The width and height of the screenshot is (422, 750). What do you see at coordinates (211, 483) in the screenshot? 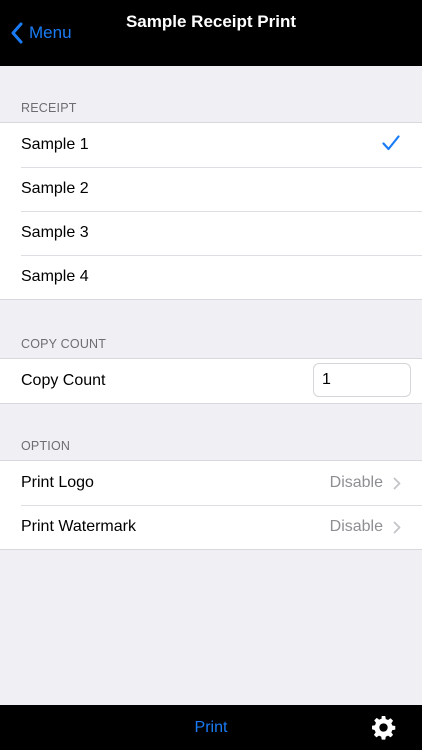
I see `option-print-logo: Print Logo Disable` at bounding box center [211, 483].